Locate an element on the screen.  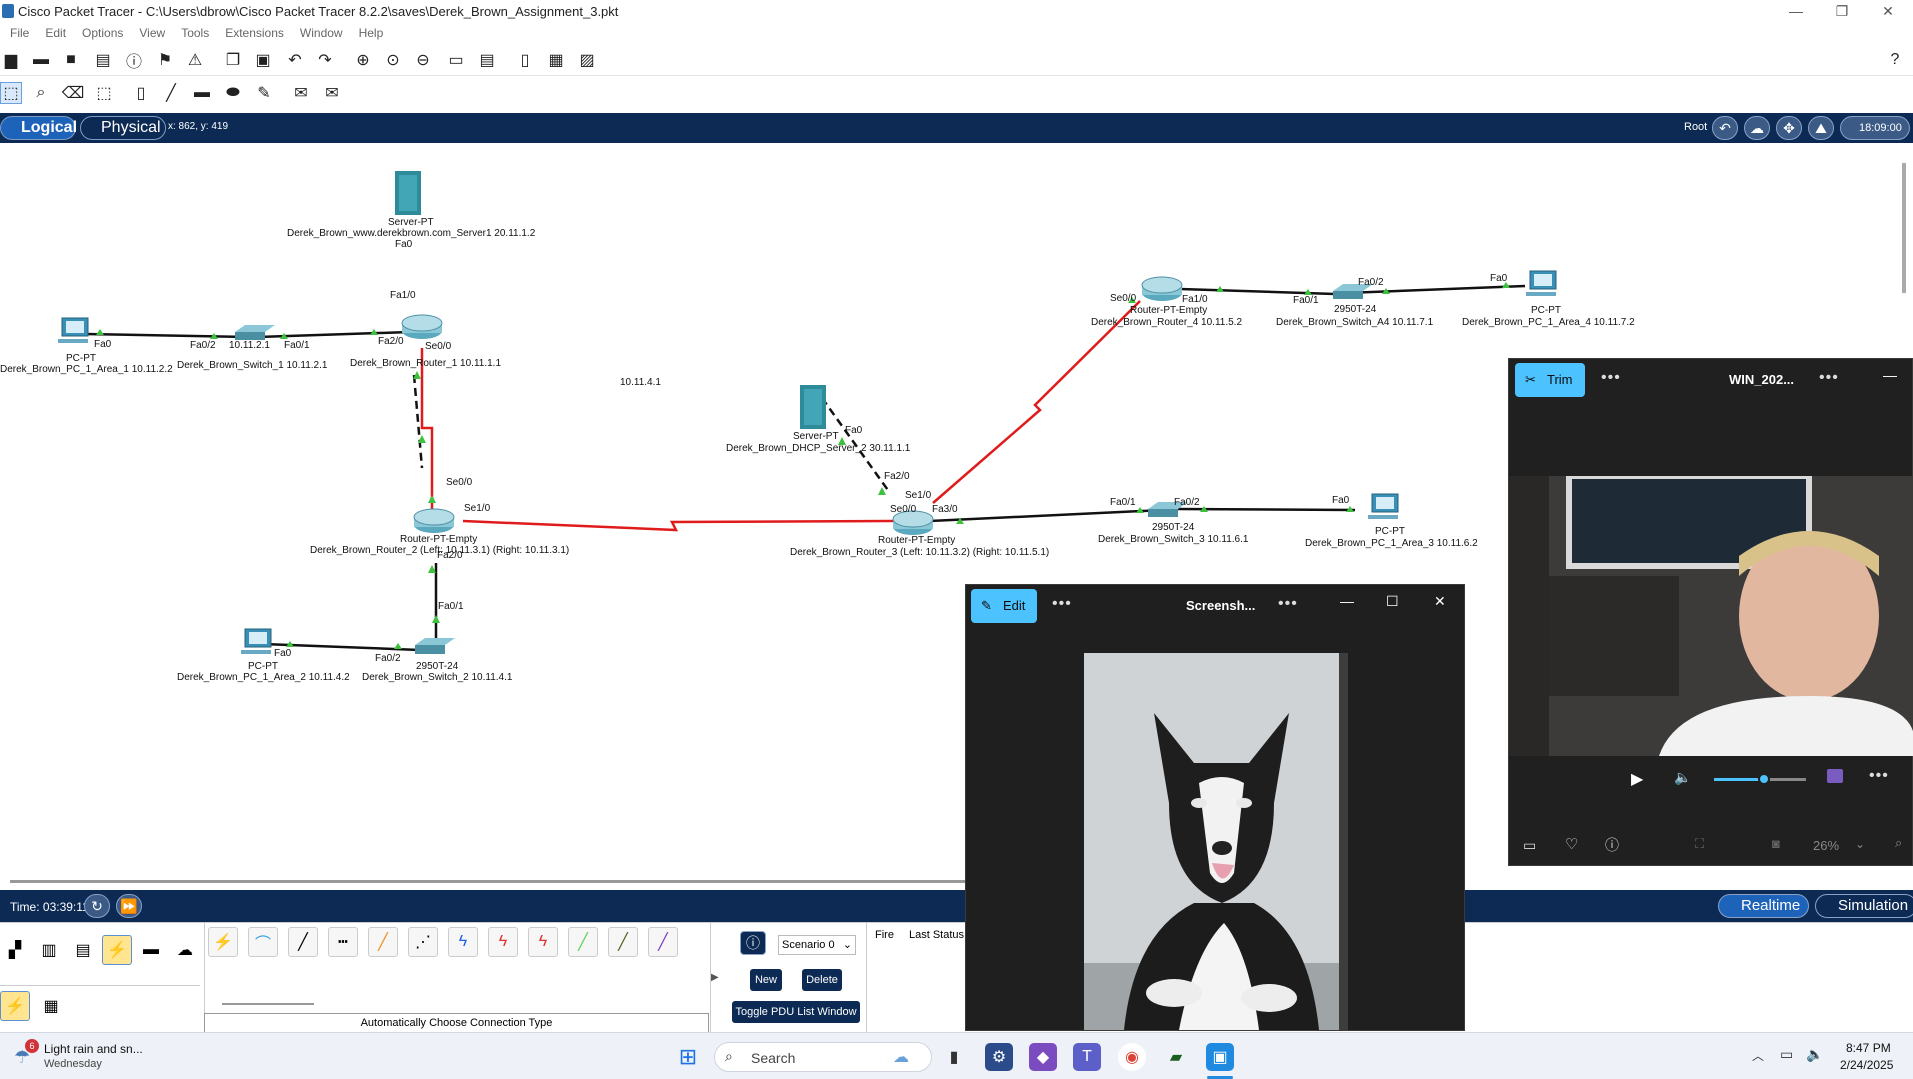
physical-tab: Physical is located at coordinates (123, 128).